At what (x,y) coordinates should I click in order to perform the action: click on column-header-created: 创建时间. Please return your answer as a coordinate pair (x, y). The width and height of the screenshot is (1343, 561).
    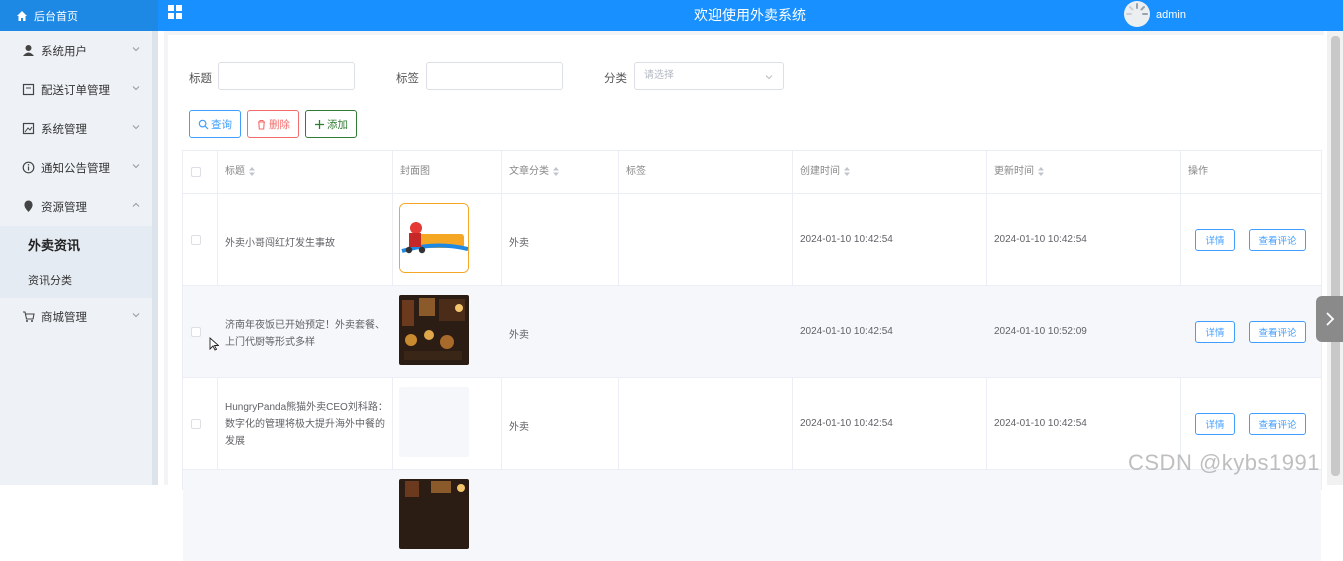
    Looking at the image, I should click on (821, 172).